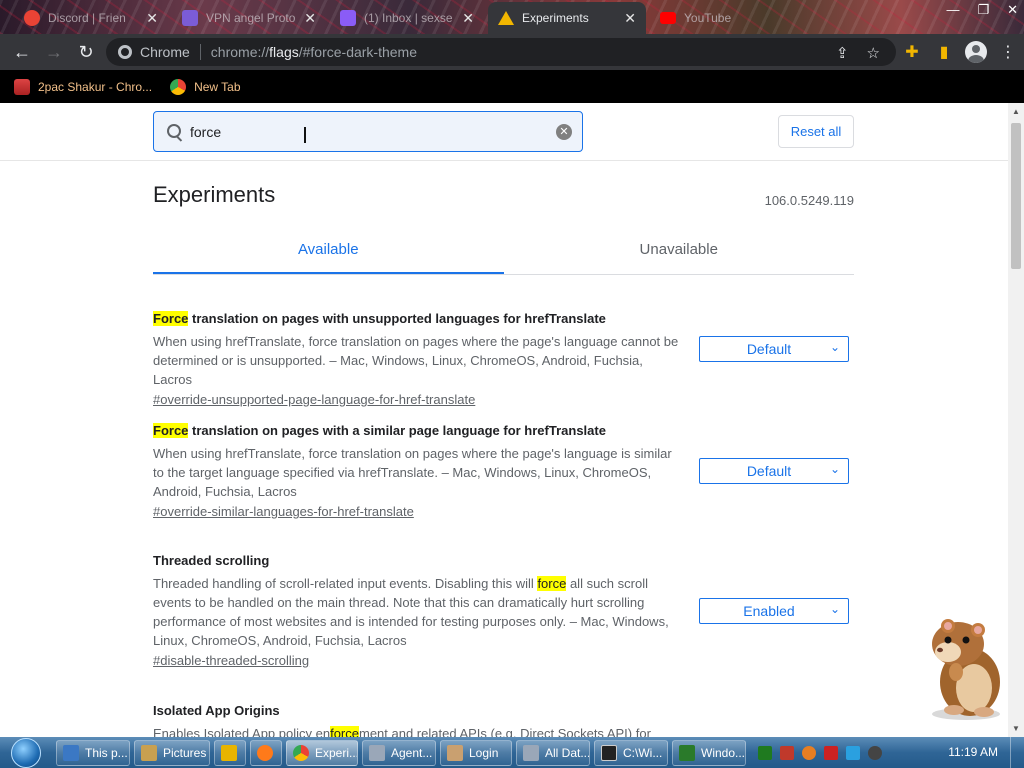 This screenshot has height=768, width=1024. I want to click on back-icon: ←, so click(22, 52).